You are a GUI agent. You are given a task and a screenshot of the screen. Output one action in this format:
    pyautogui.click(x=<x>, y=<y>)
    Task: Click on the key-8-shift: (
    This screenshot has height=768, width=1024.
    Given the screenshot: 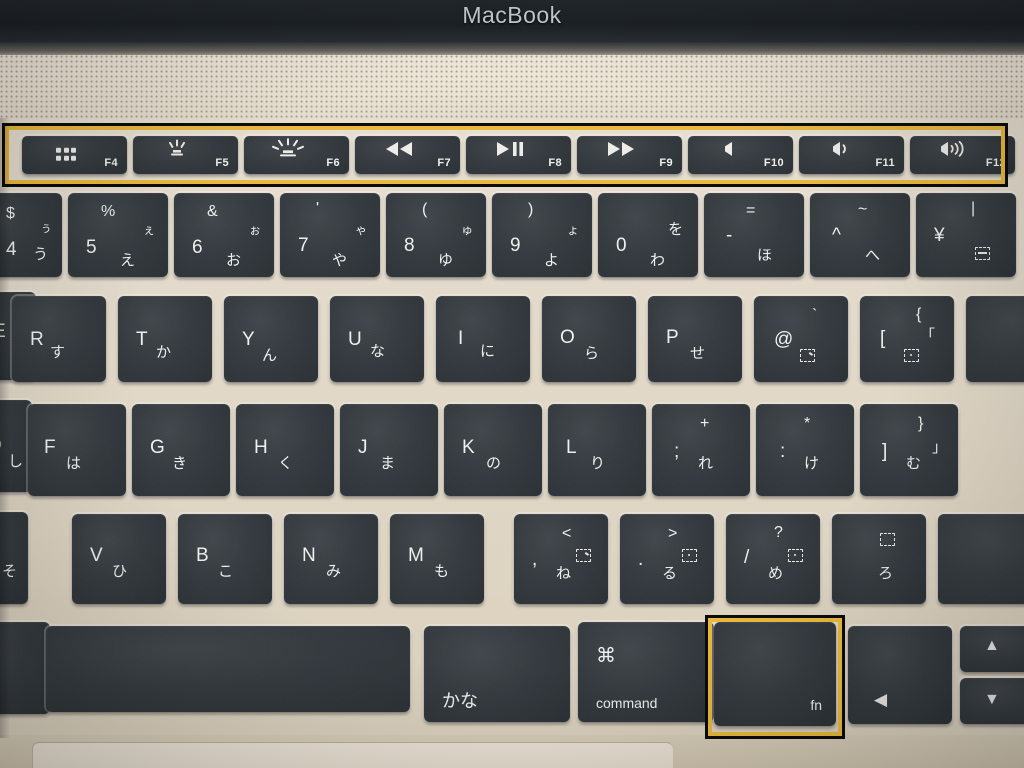 What is the action you would take?
    pyautogui.click(x=425, y=209)
    